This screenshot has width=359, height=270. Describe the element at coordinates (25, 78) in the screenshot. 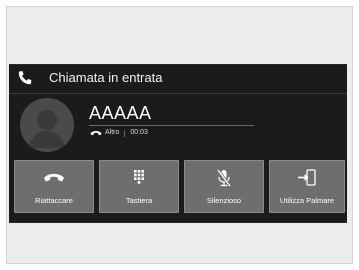

I see `phone-icon` at that location.